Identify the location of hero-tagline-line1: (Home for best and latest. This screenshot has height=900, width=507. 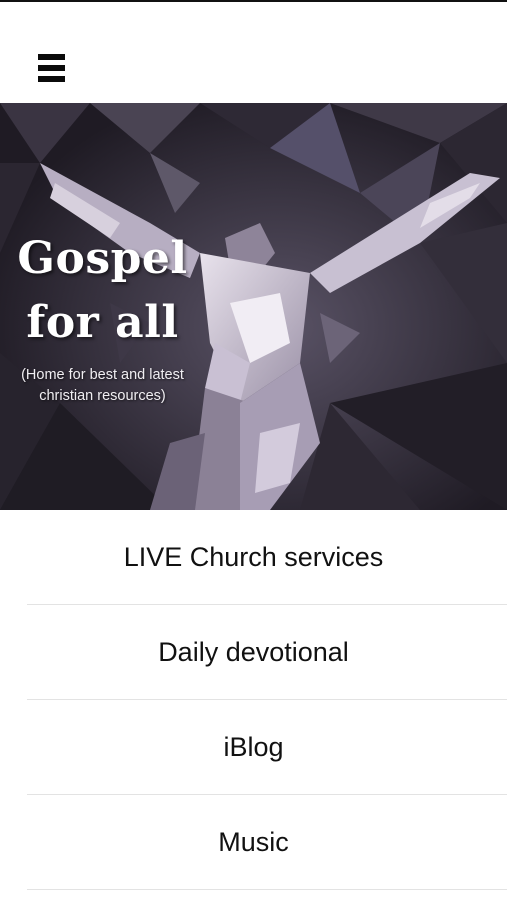
(102, 375).